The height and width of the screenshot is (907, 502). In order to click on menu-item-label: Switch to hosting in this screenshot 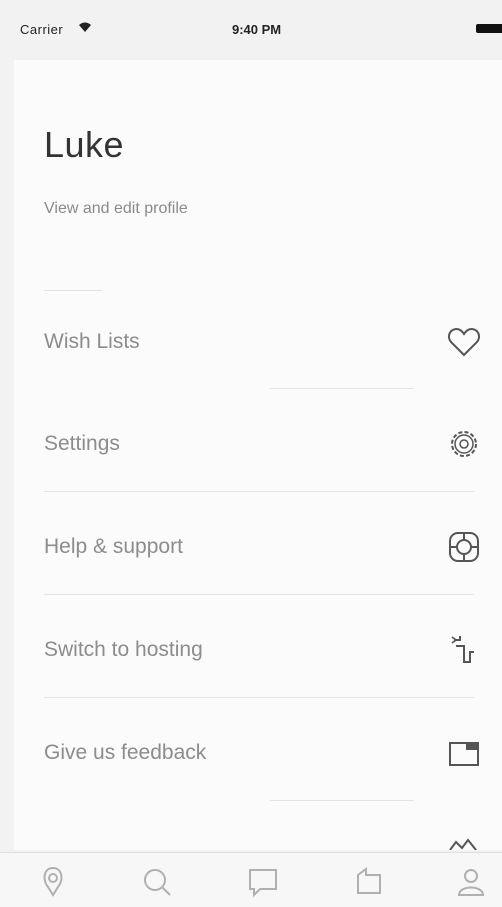, I will do `click(123, 649)`.